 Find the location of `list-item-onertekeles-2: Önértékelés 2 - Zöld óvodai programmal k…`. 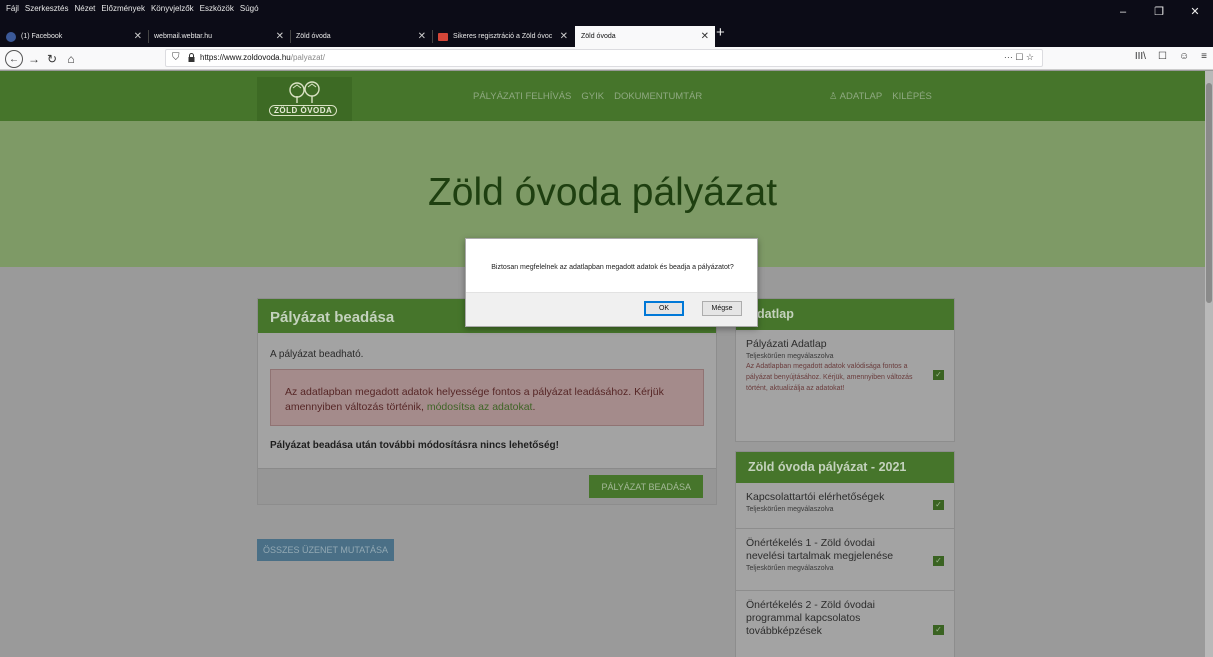

list-item-onertekeles-2: Önértékelés 2 - Zöld óvodai programmal k… is located at coordinates (845, 623).